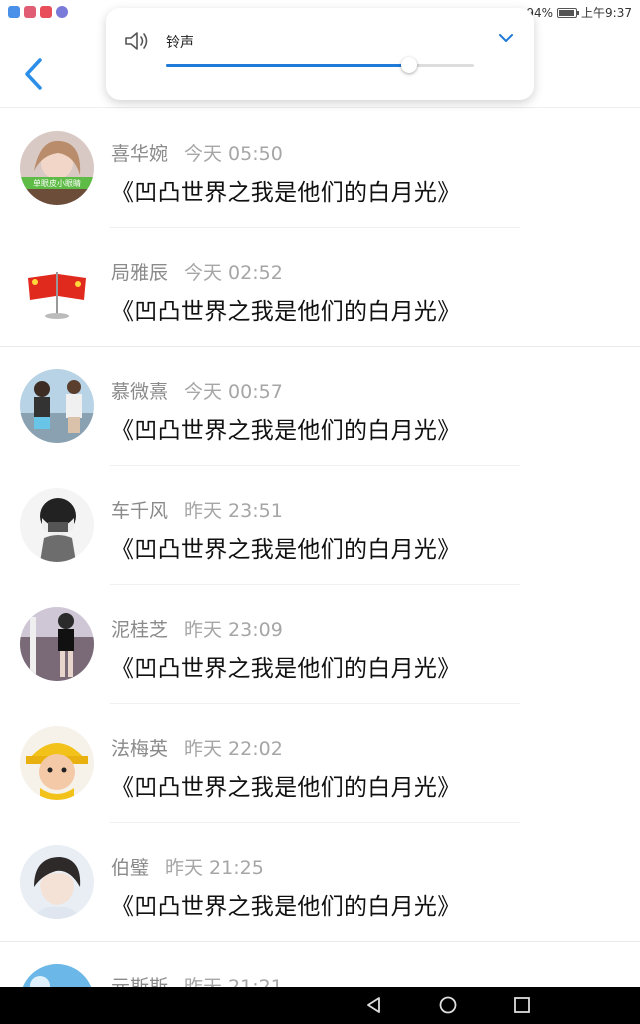 This screenshot has width=640, height=1024. What do you see at coordinates (320, 287) in the screenshot?
I see `list-item: 局雅辰 今天 02:52 《凹凸世界之我是他们的白月光》` at bounding box center [320, 287].